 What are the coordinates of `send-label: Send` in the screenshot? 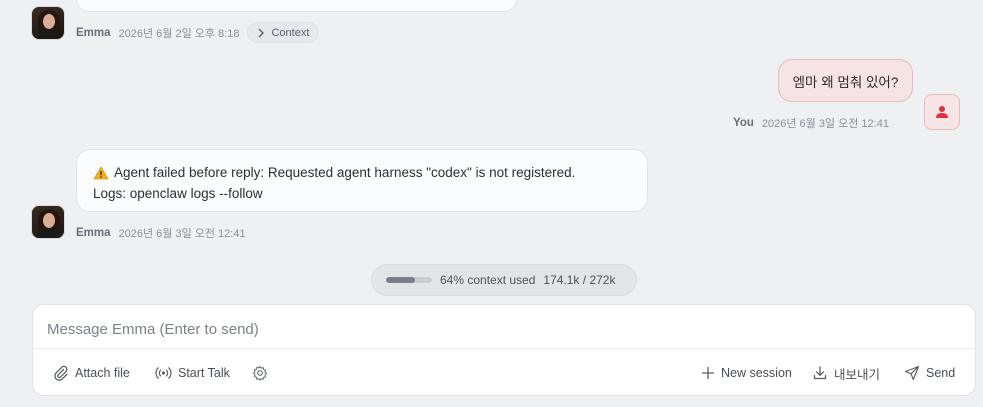 It's located at (941, 373).